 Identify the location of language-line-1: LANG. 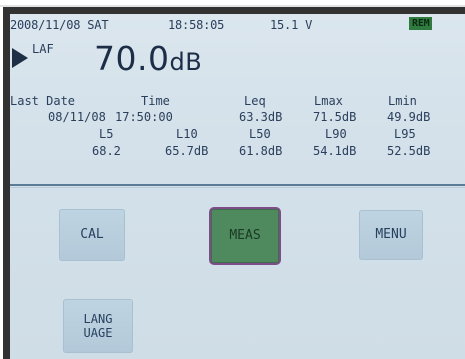
(98, 319).